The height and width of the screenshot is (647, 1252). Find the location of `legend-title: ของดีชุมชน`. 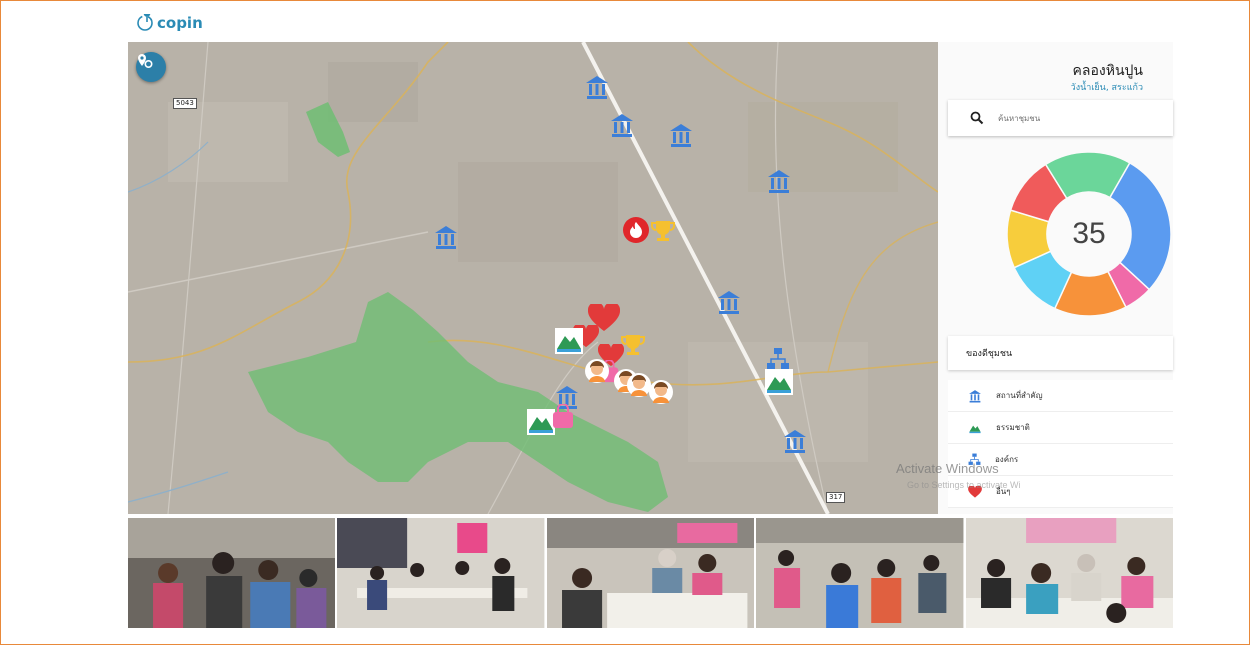

legend-title: ของดีชุมชน is located at coordinates (1060, 353).